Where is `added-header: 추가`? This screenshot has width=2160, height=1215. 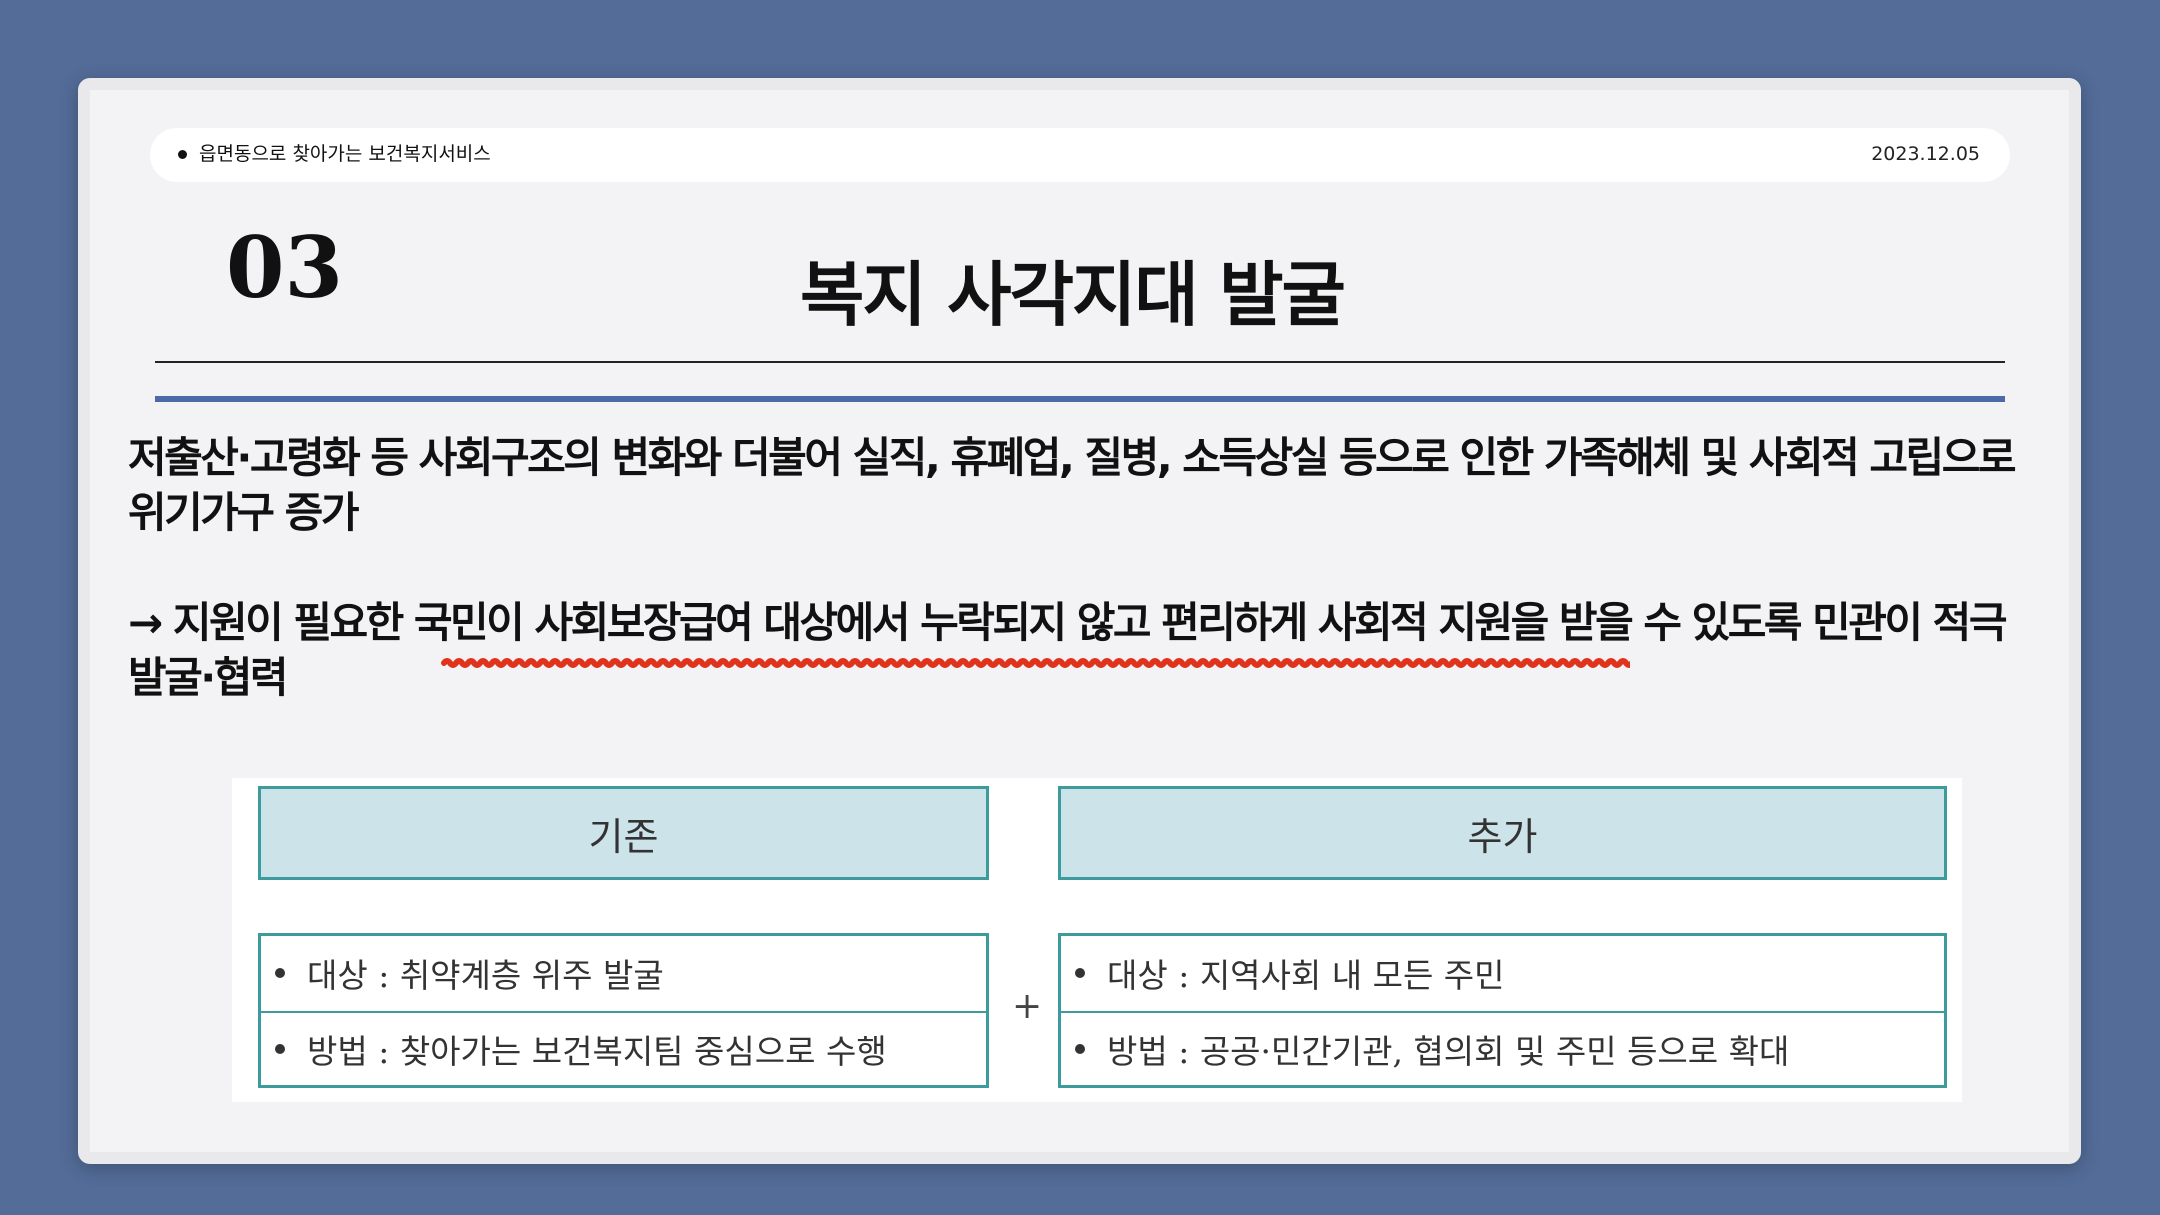 added-header: 추가 is located at coordinates (1502, 833).